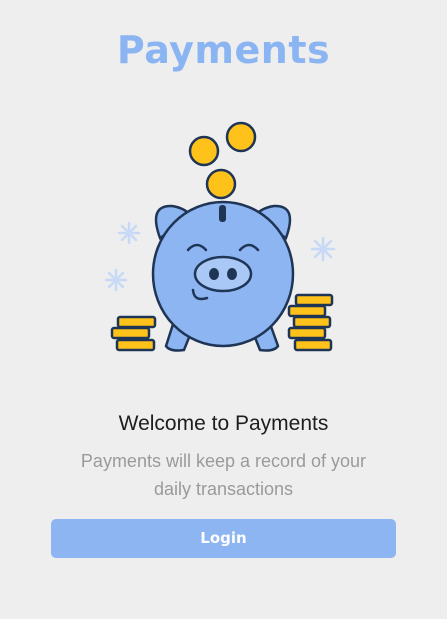 This screenshot has height=619, width=447. What do you see at coordinates (223, 538) in the screenshot?
I see `login-button: Login` at bounding box center [223, 538].